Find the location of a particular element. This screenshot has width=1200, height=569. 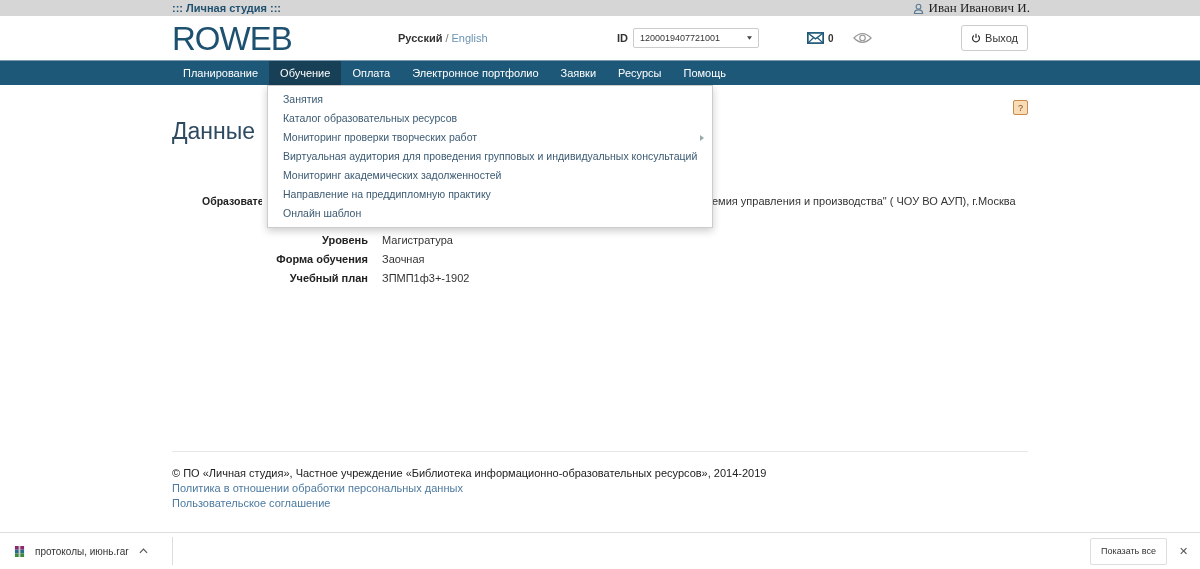

site-title: ::: Личная студия ::: is located at coordinates (226, 8).